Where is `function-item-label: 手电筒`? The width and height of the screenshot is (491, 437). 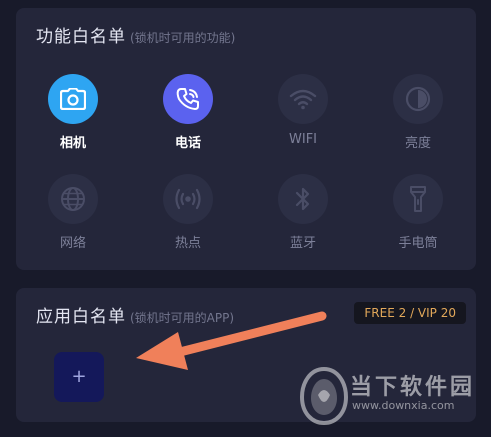
function-item-label: 手电筒 is located at coordinates (418, 243).